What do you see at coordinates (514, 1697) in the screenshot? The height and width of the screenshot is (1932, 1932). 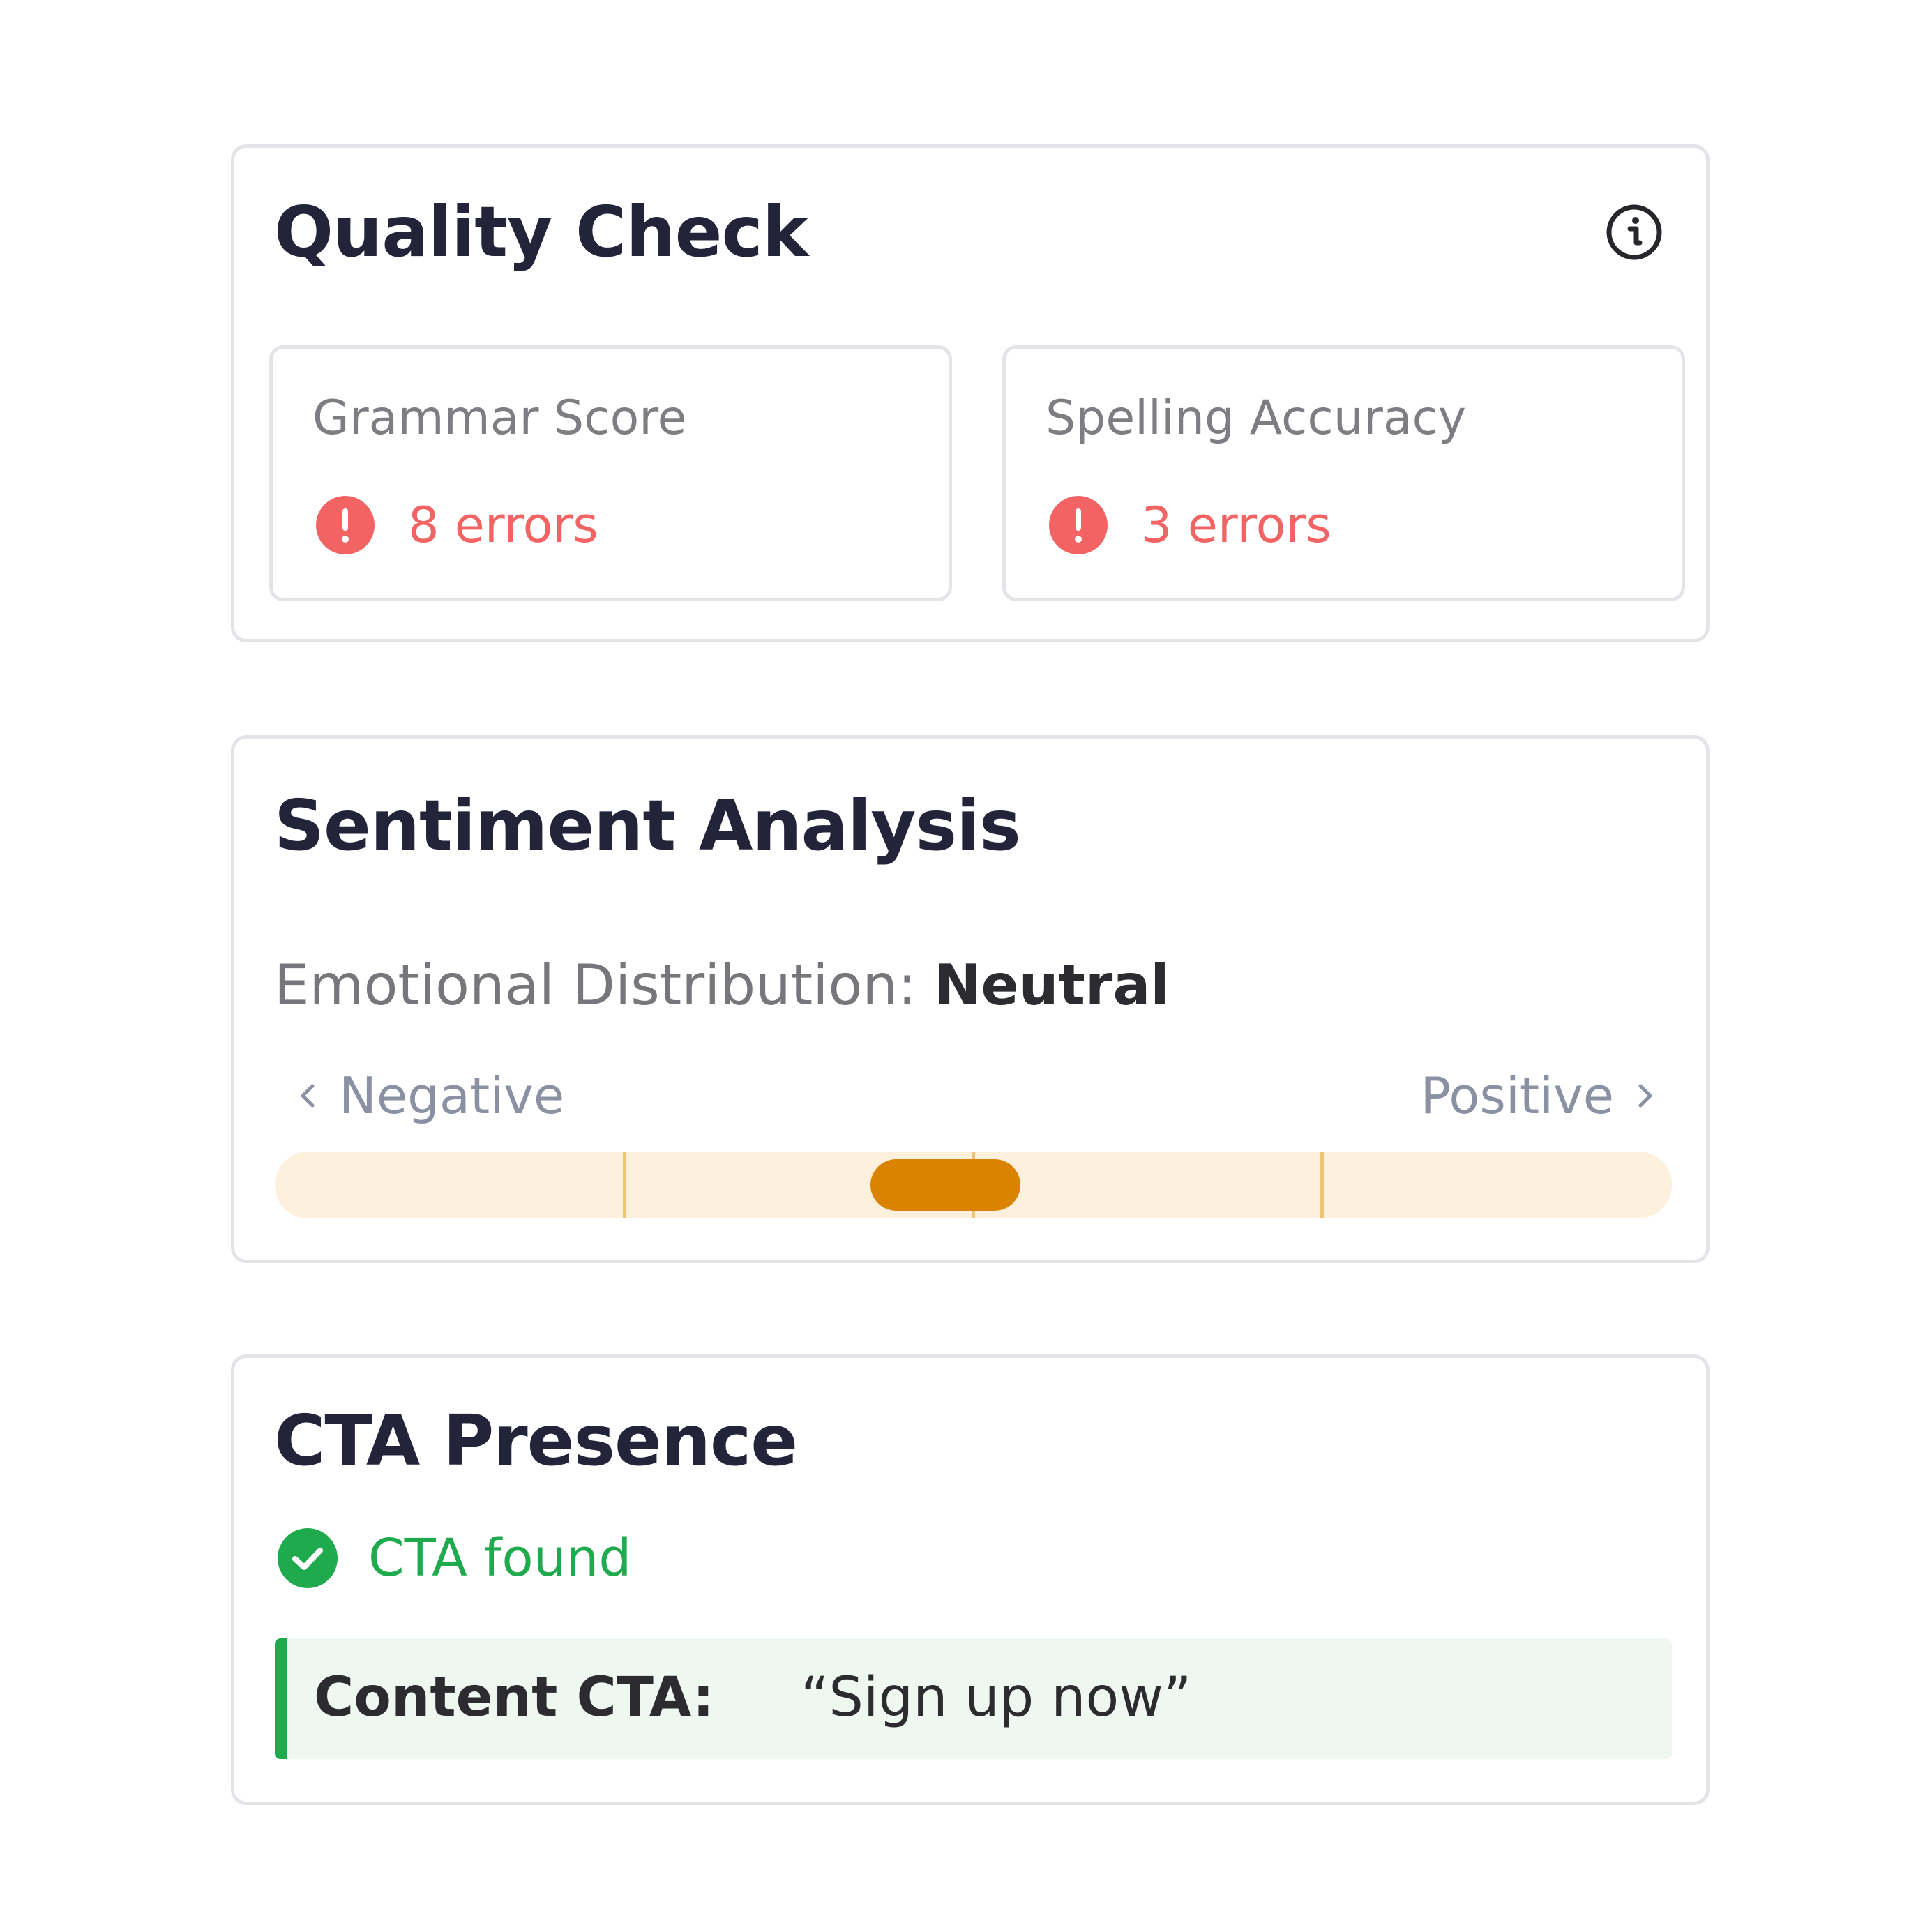 I see `content-cta-label: Content CTA:` at bounding box center [514, 1697].